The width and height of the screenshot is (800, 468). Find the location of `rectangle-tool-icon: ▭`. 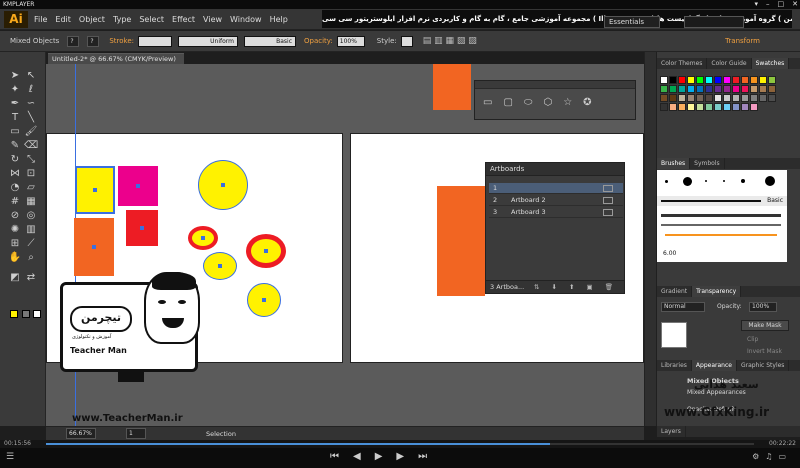

rectangle-tool-icon: ▭ is located at coordinates (487, 102).